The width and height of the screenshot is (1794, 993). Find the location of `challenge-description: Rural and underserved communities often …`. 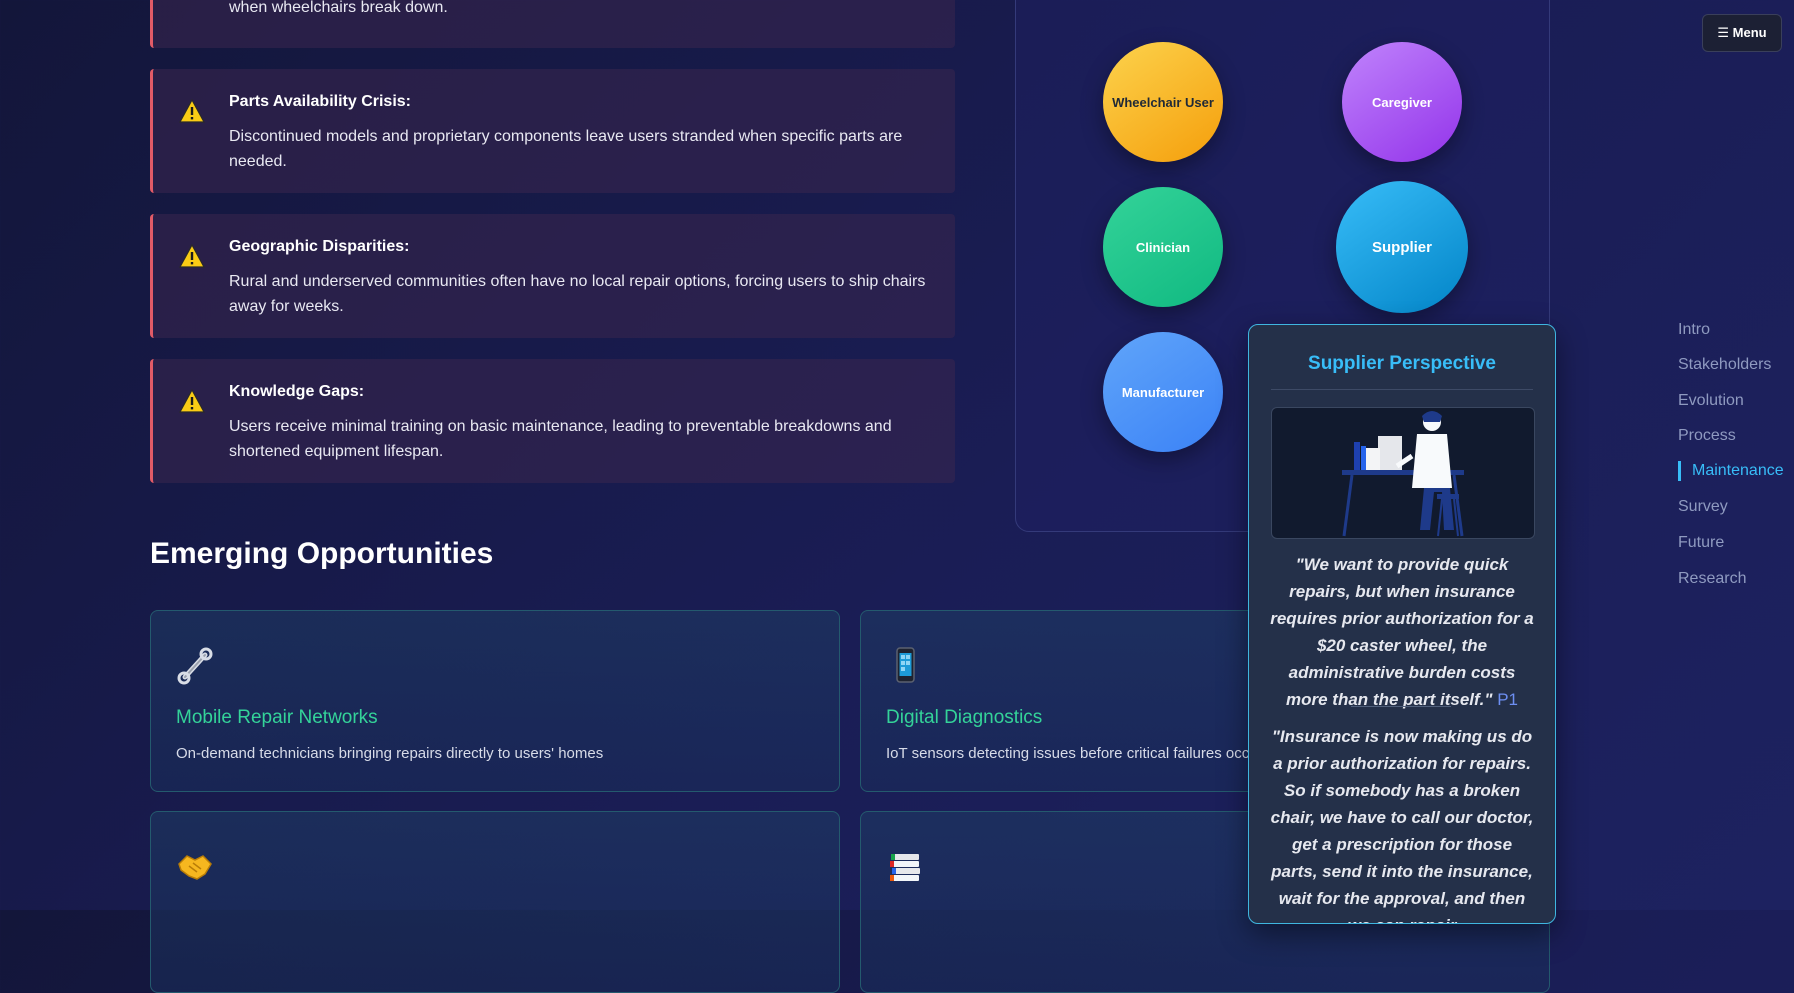

challenge-description: Rural and underserved communities often … is located at coordinates (577, 294).